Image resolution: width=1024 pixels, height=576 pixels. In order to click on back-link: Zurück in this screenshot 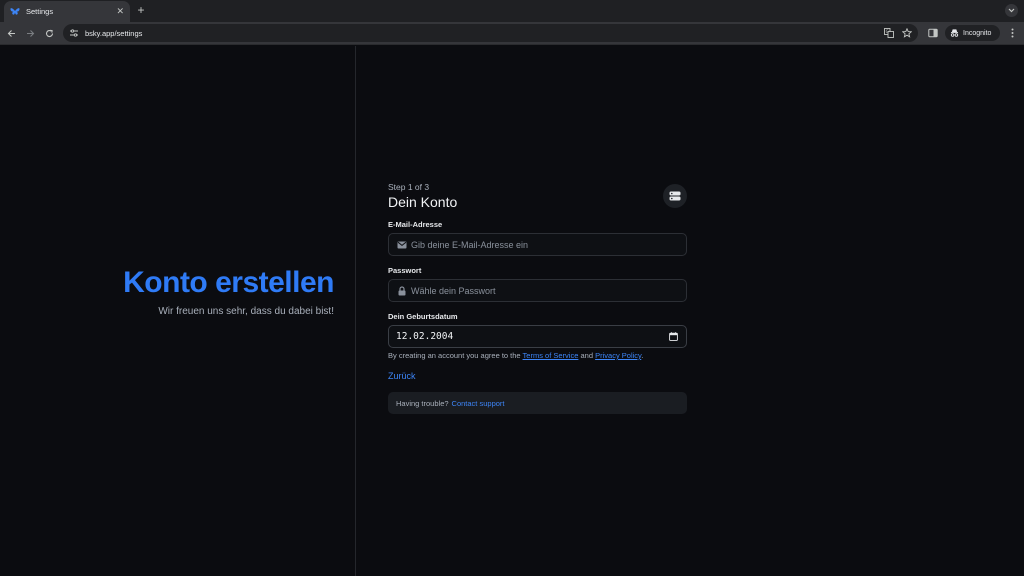, I will do `click(402, 376)`.